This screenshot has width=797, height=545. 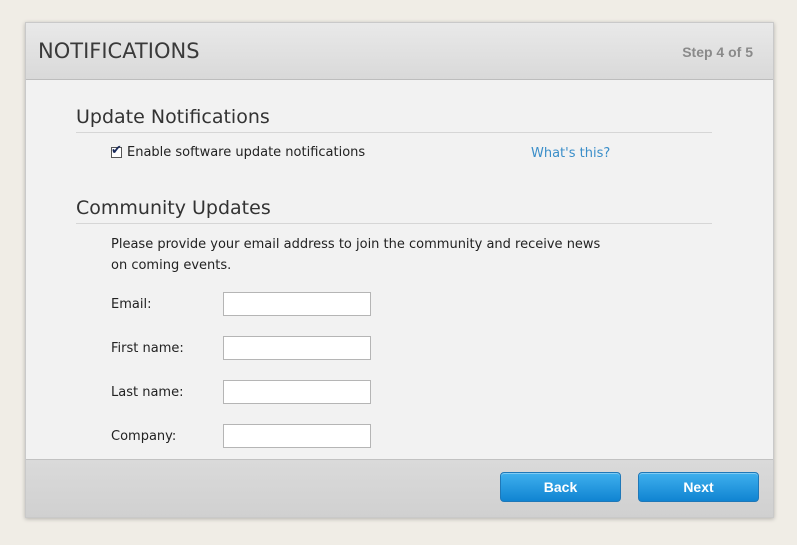 I want to click on email-label: Email:, so click(x=131, y=304).